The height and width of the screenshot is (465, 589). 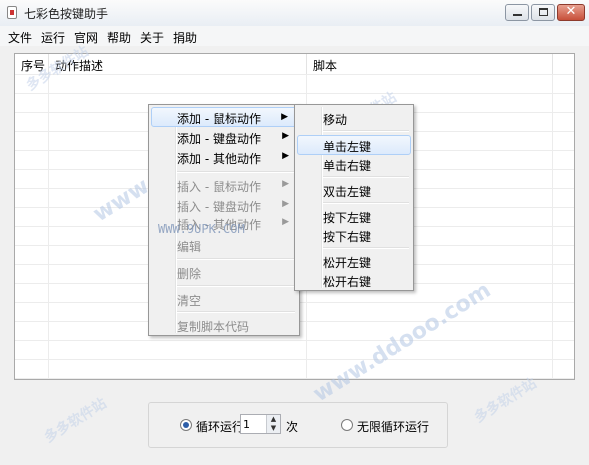 I want to click on minimize-icon, so click(x=517, y=15).